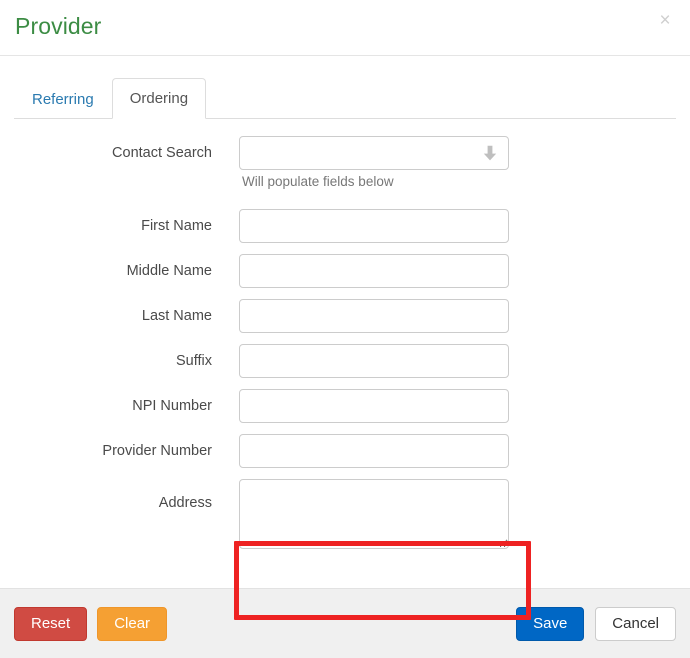  I want to click on label-address: Address, so click(185, 503).